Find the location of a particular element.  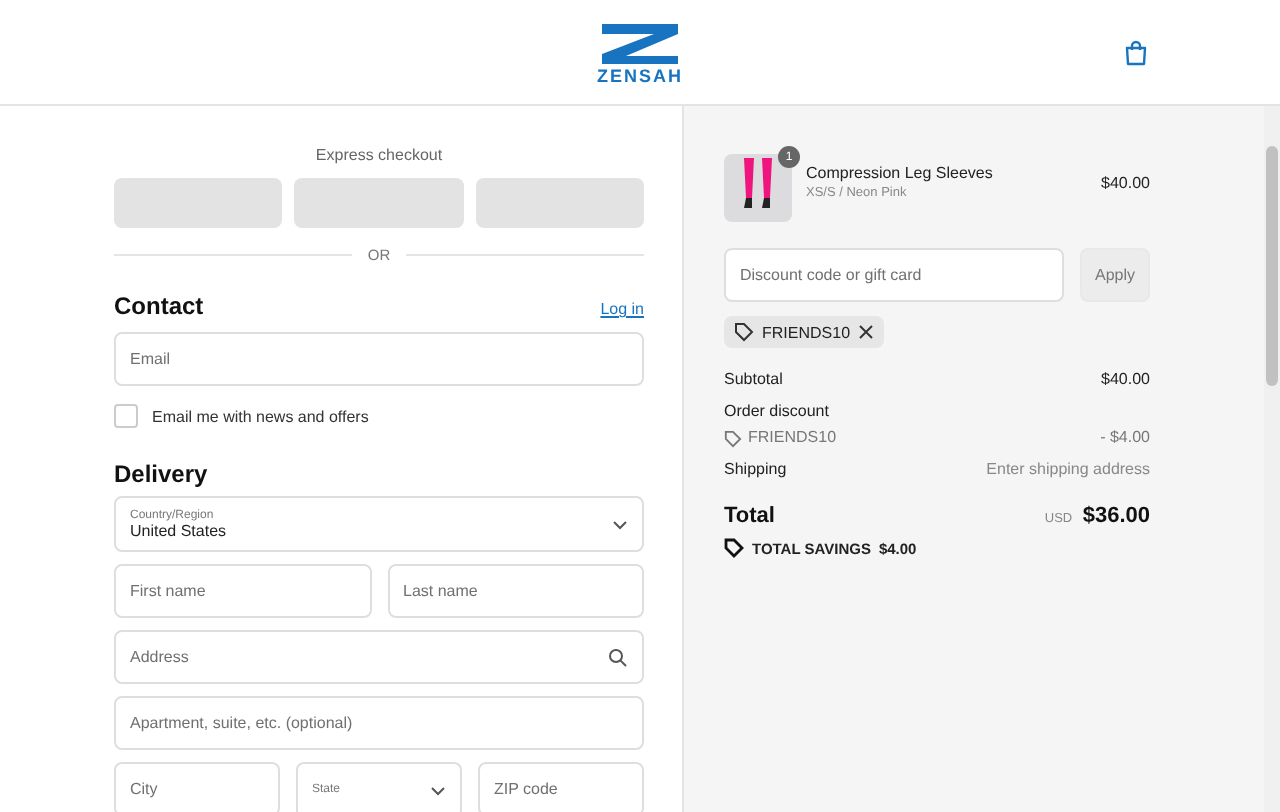

log-in-link: Log in is located at coordinates (622, 309).